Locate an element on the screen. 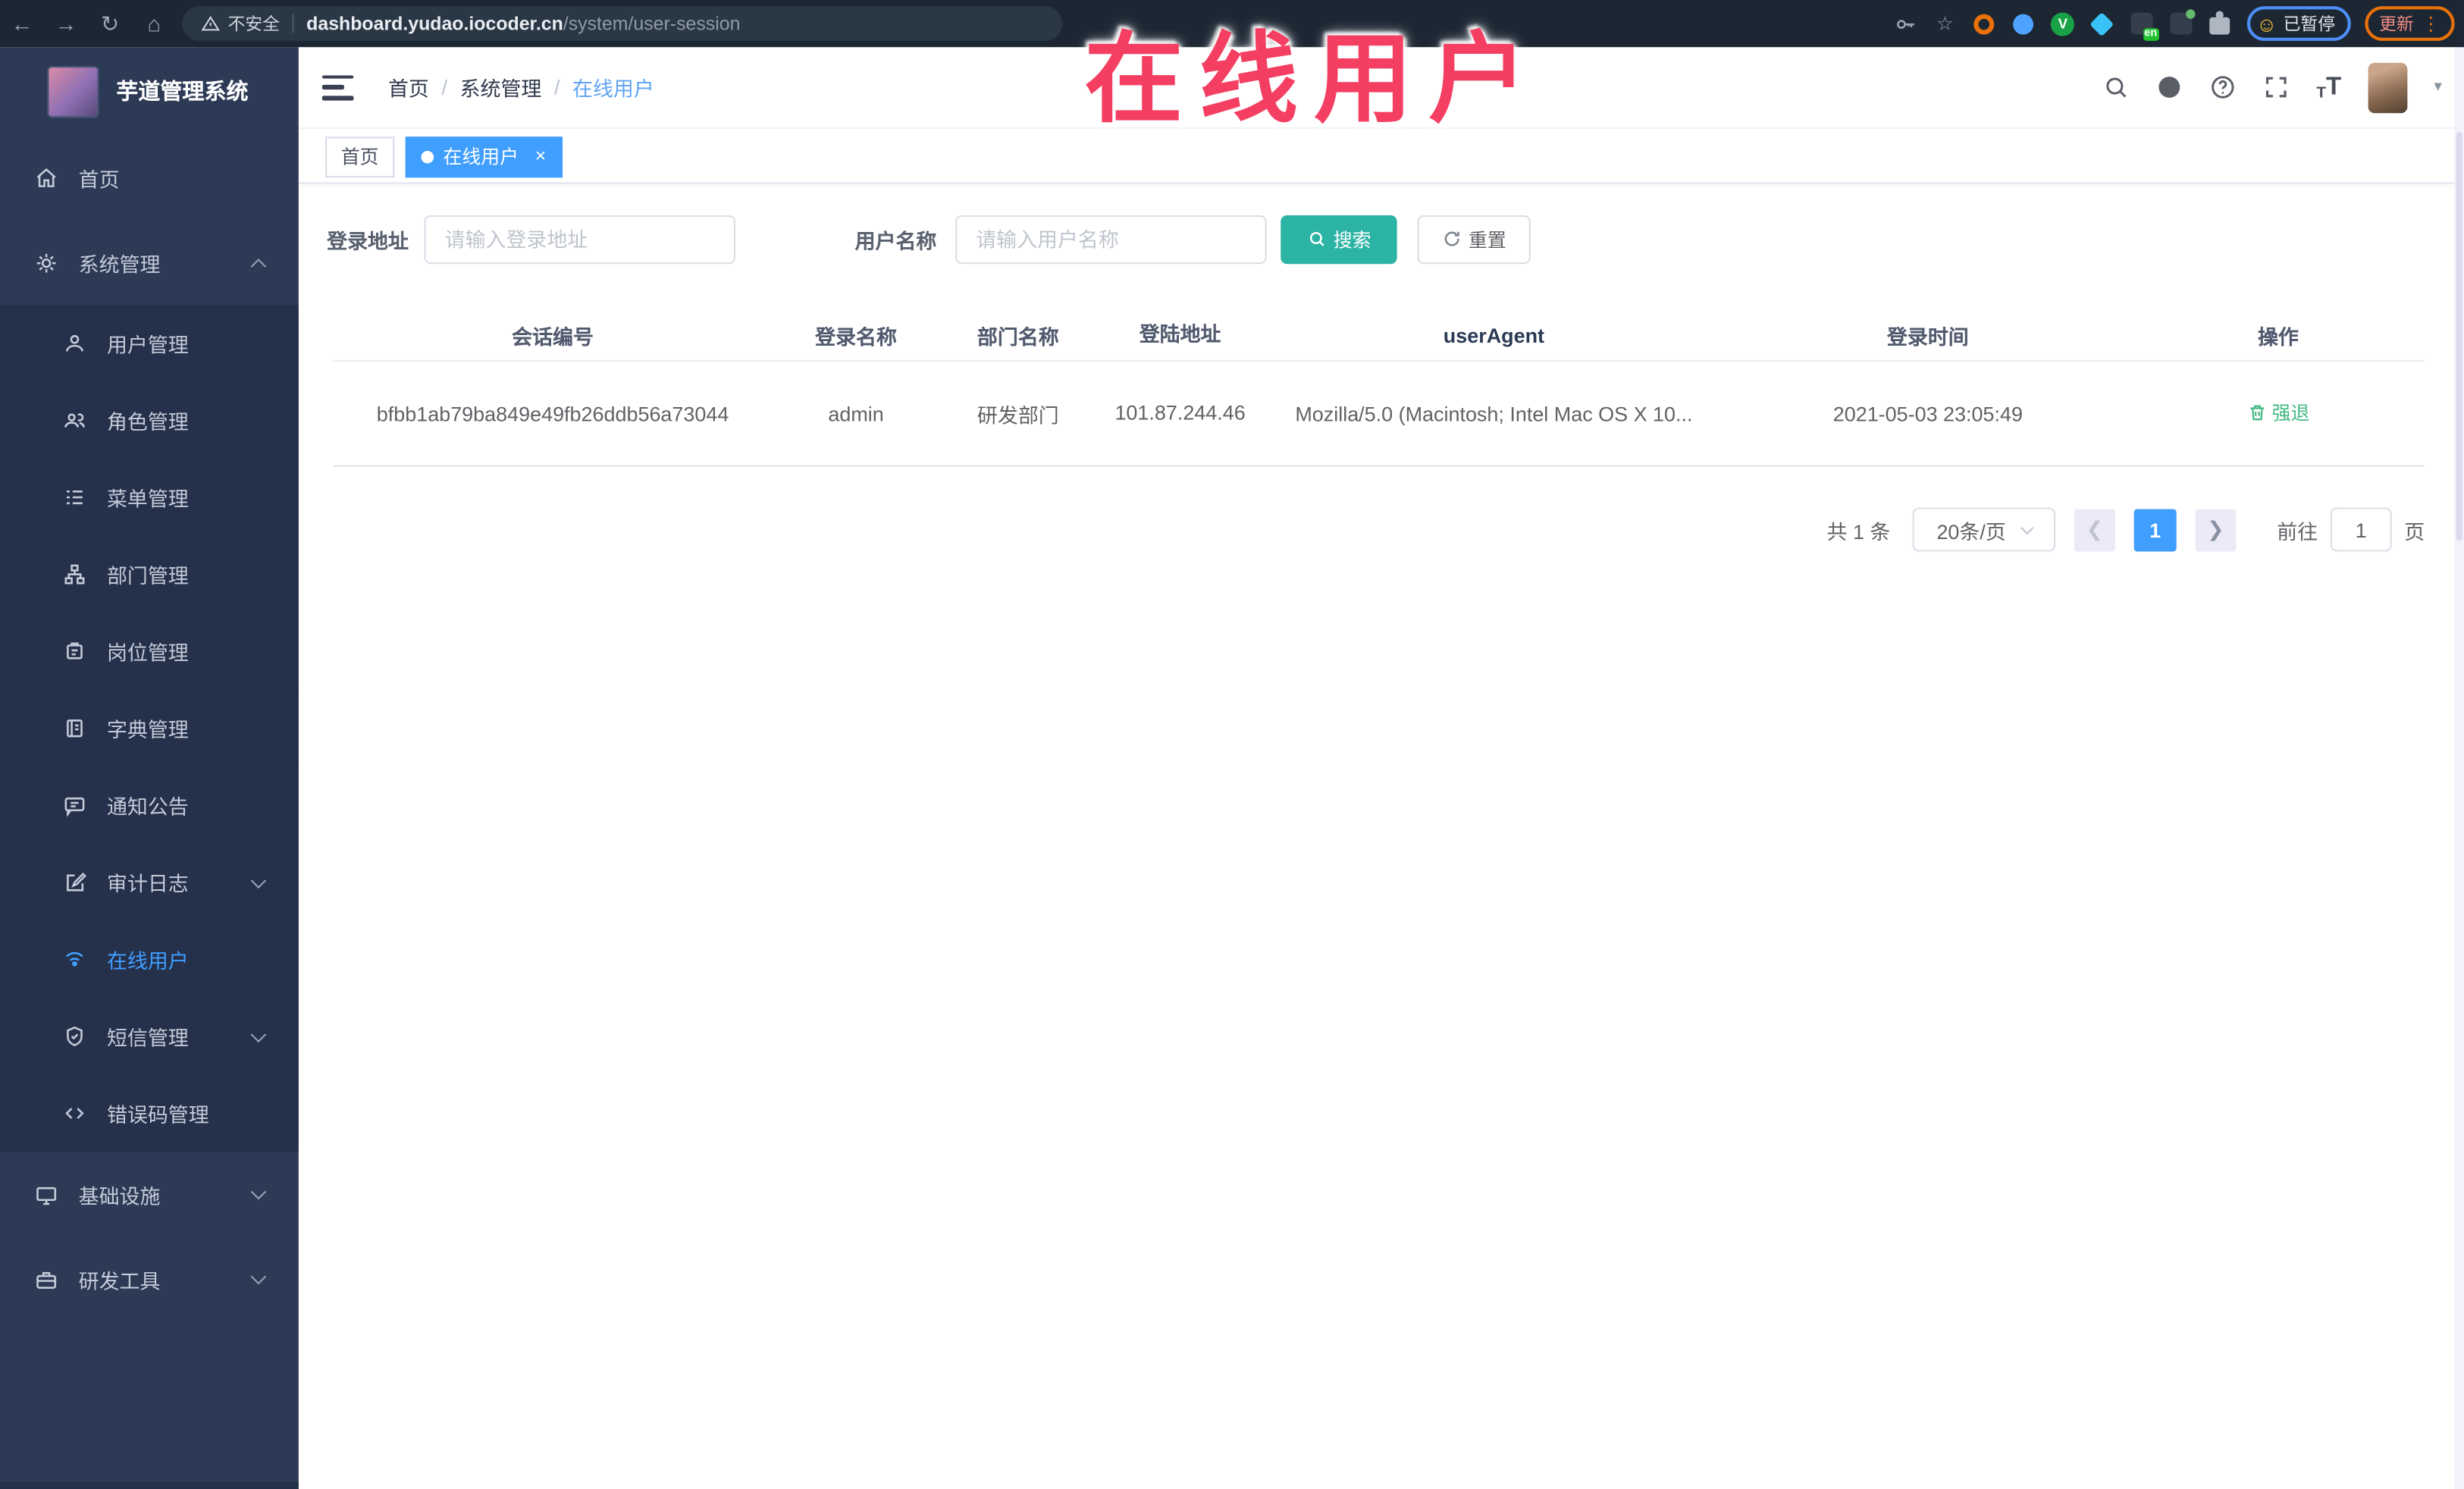 The width and height of the screenshot is (2464, 1489). app-logo: 芋道管理系统 is located at coordinates (150, 91).